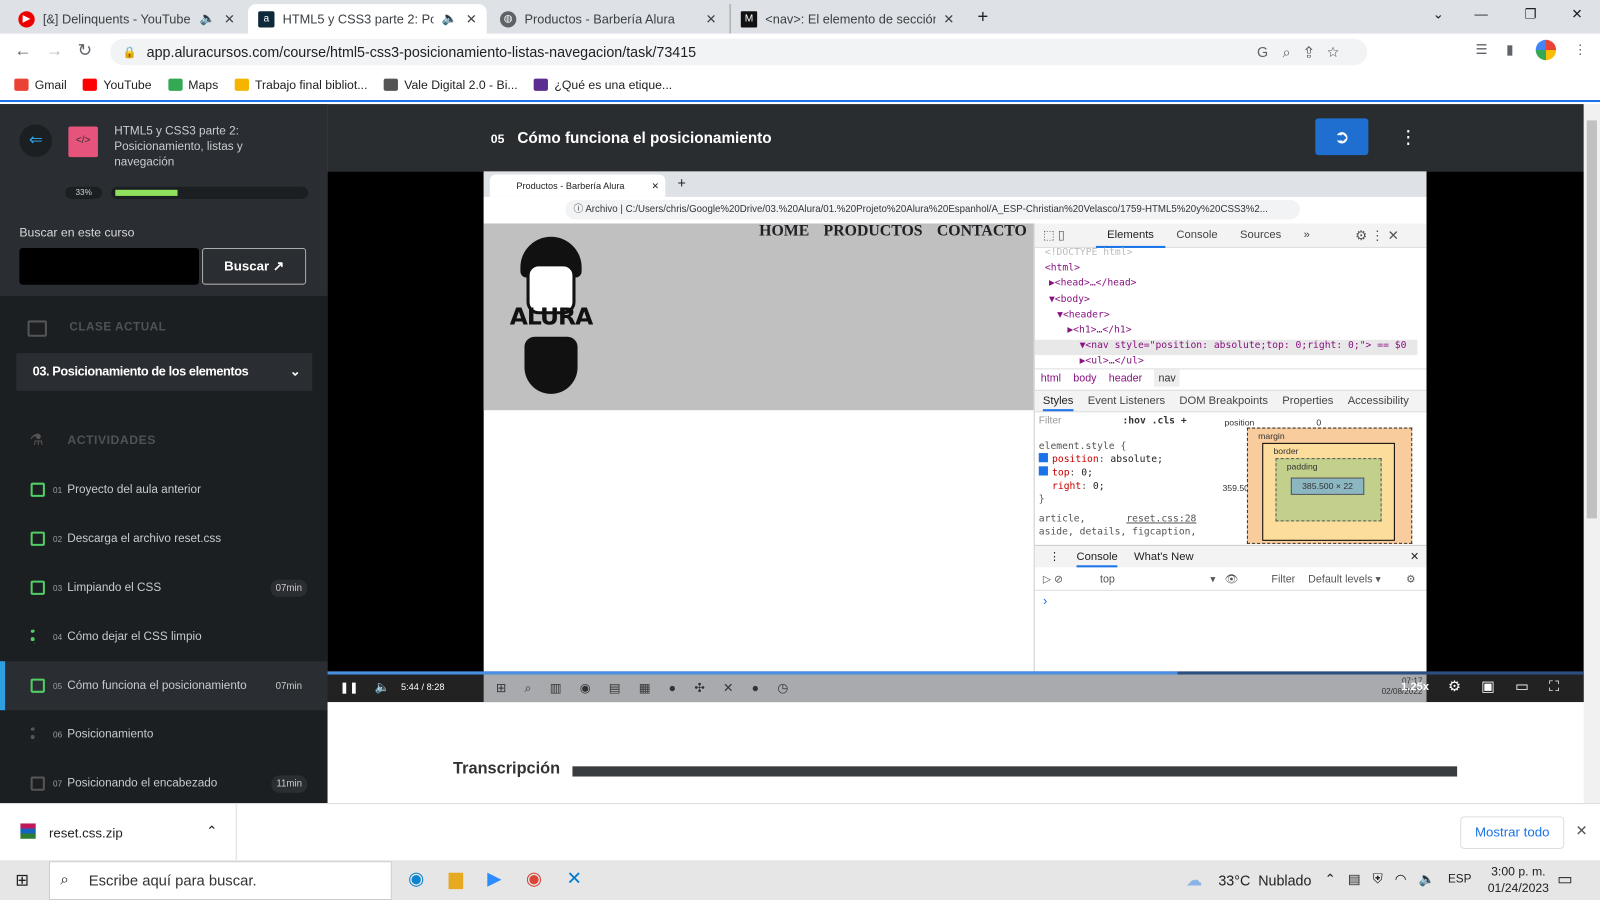 The width and height of the screenshot is (1600, 900). What do you see at coordinates (381, 687) in the screenshot?
I see `volume-button: 🔈` at bounding box center [381, 687].